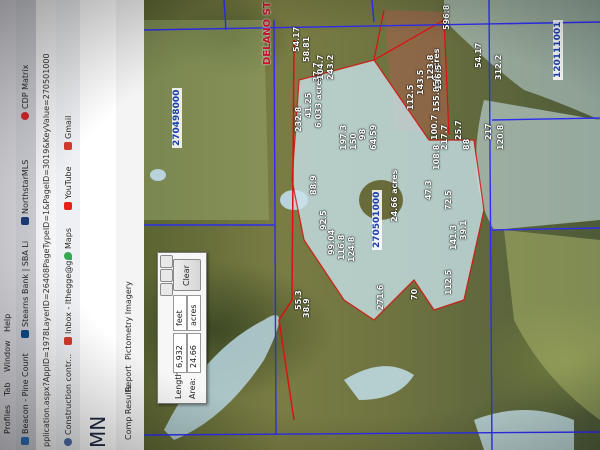  Describe the element at coordinates (25, 192) in the screenshot. I see `tab-northstarmls: NorthstarMLS` at that location.